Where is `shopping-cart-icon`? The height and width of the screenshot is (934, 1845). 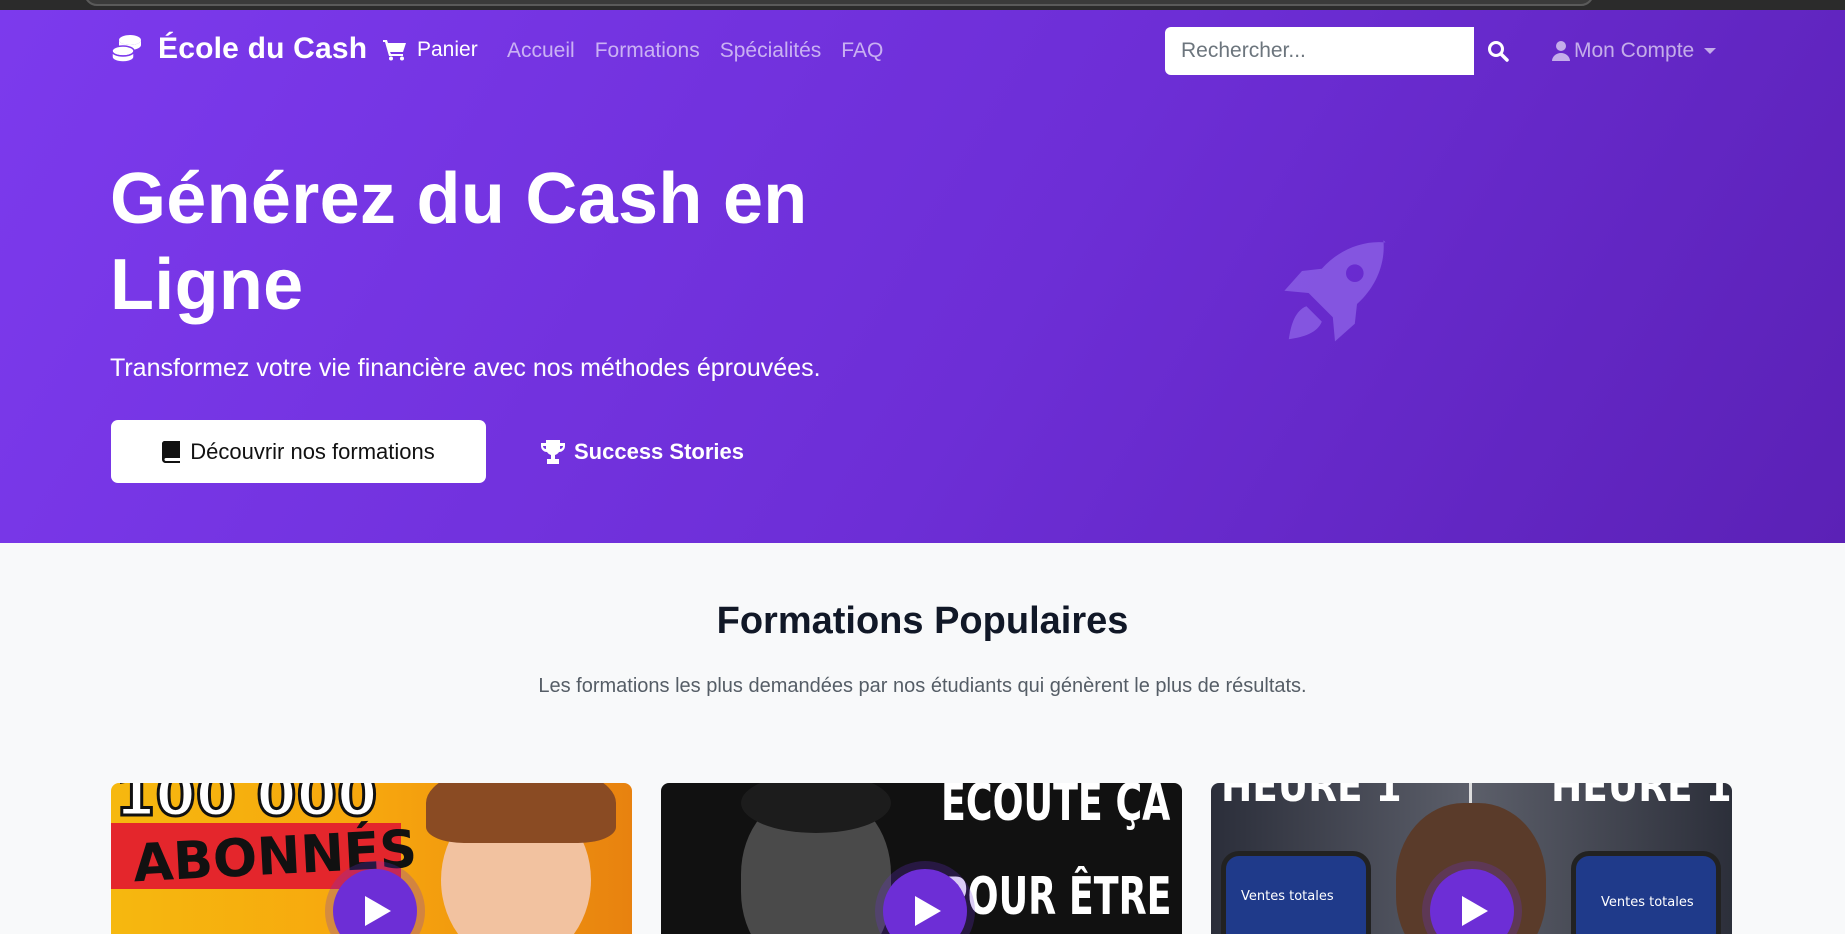
shopping-cart-icon is located at coordinates (394, 50).